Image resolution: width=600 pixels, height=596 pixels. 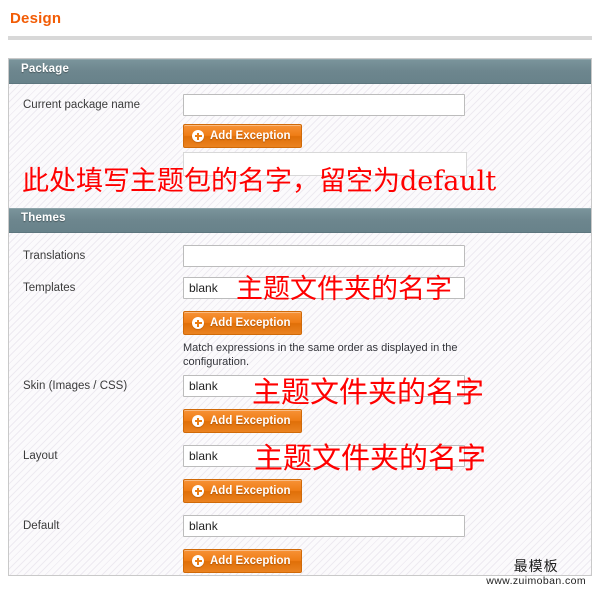 I want to click on input-current-package-name, so click(x=324, y=105).